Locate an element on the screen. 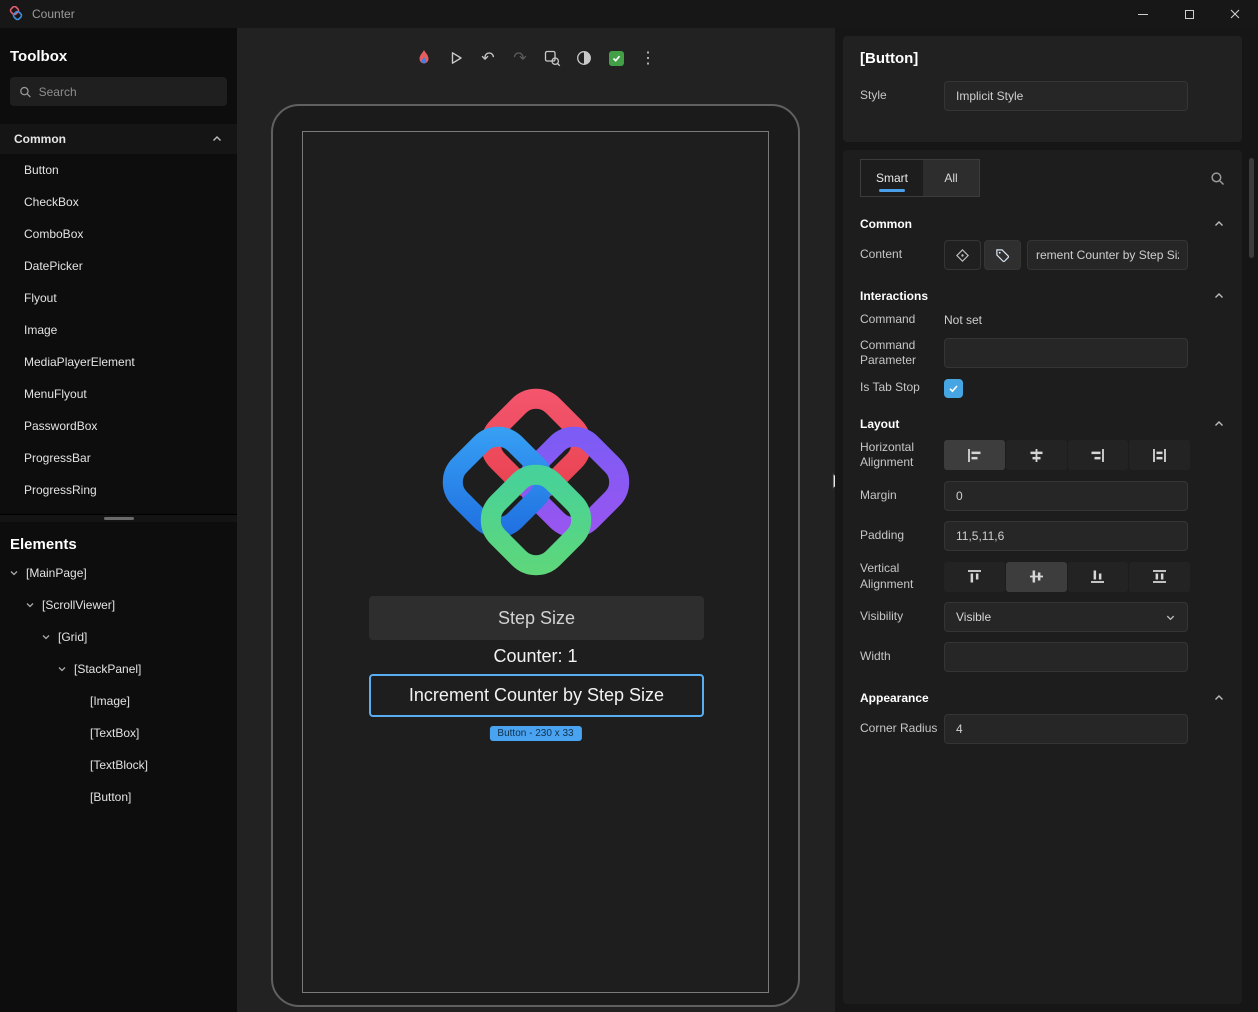  undo-icon: ↶ is located at coordinates (488, 58).